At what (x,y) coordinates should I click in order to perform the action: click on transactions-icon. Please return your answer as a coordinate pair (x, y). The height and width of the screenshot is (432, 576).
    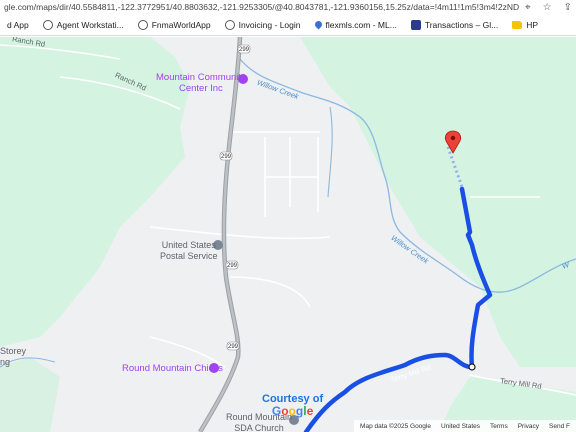
    Looking at the image, I should click on (415, 24).